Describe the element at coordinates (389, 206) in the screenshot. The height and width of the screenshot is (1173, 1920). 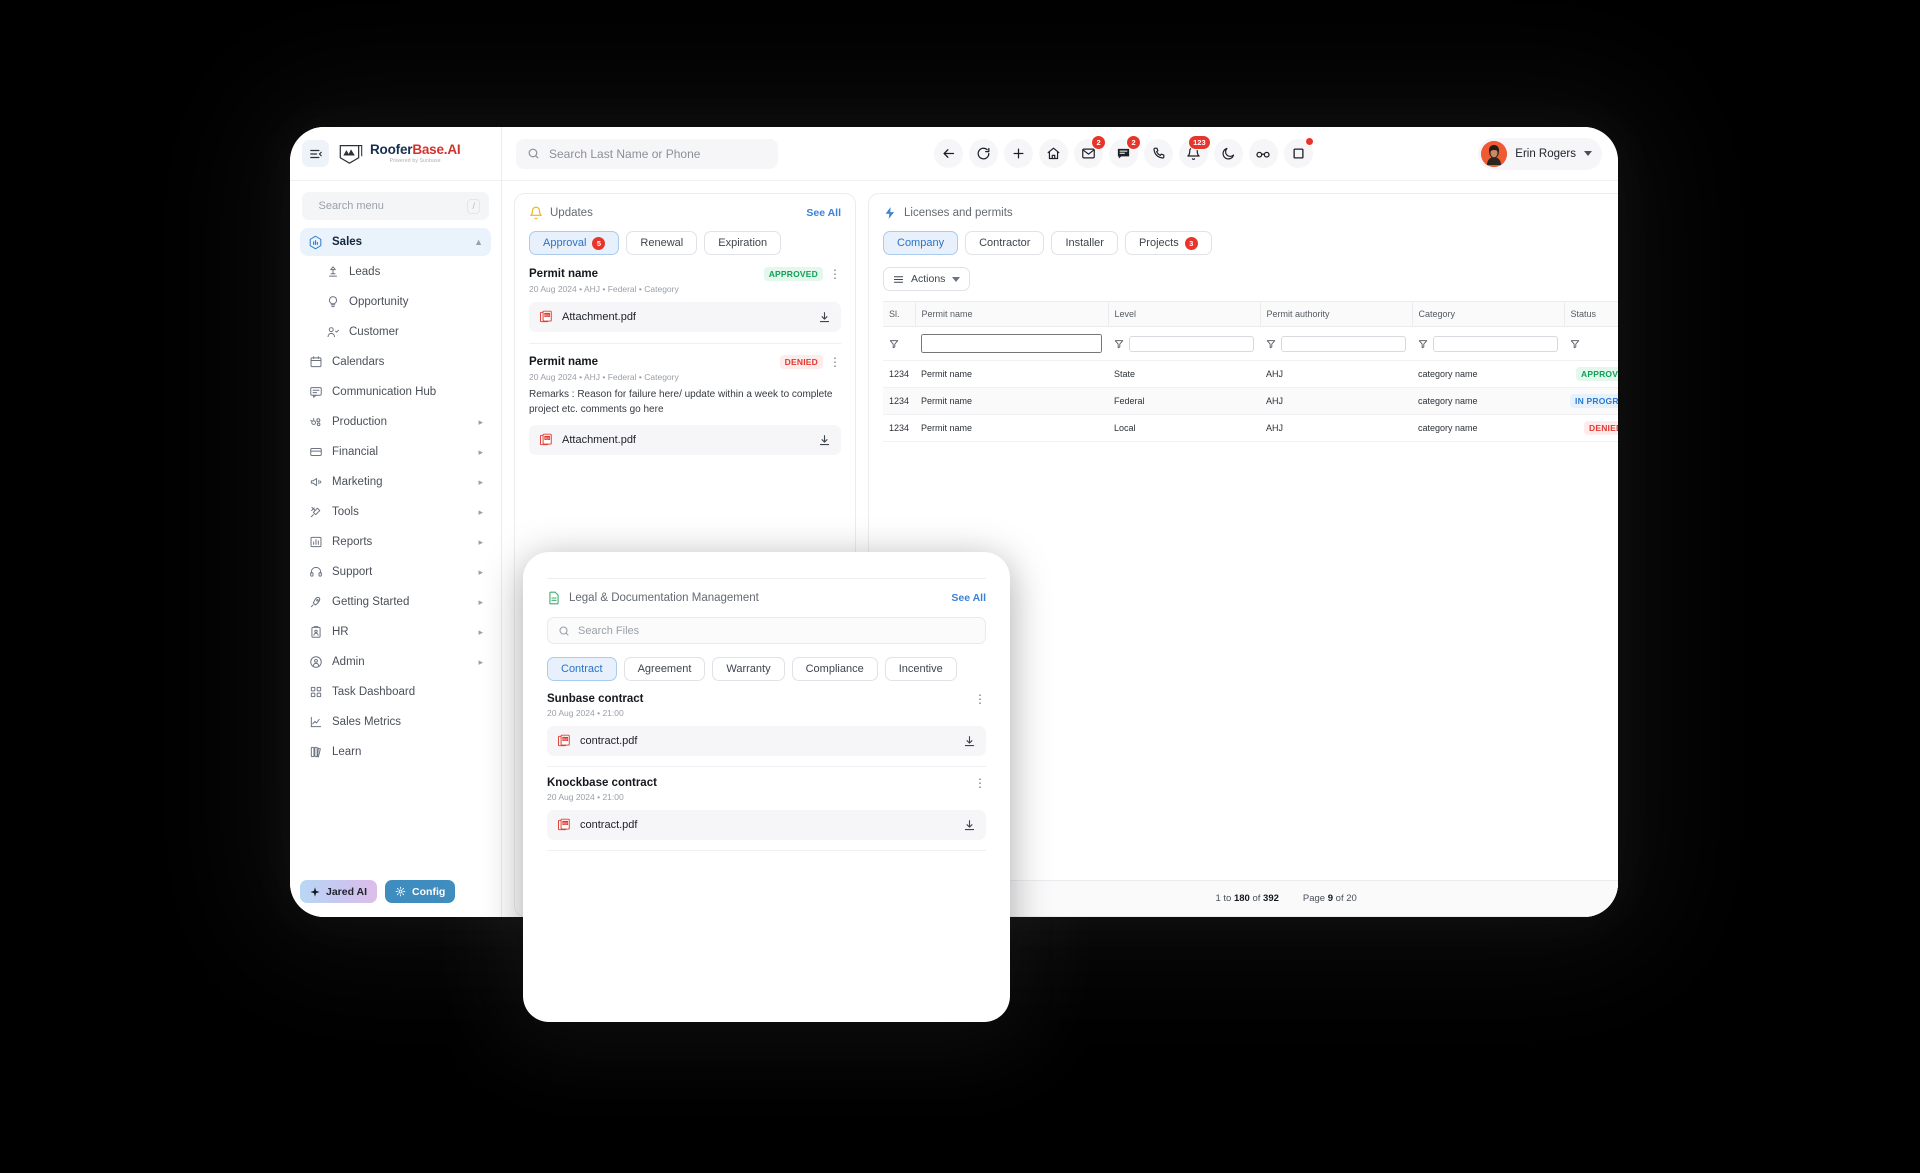
I see `search-menu-input` at that location.